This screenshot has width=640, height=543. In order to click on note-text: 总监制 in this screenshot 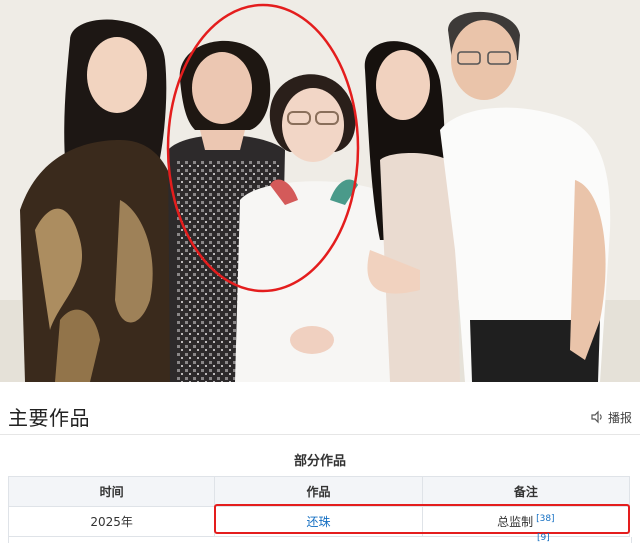, I will do `click(515, 522)`.